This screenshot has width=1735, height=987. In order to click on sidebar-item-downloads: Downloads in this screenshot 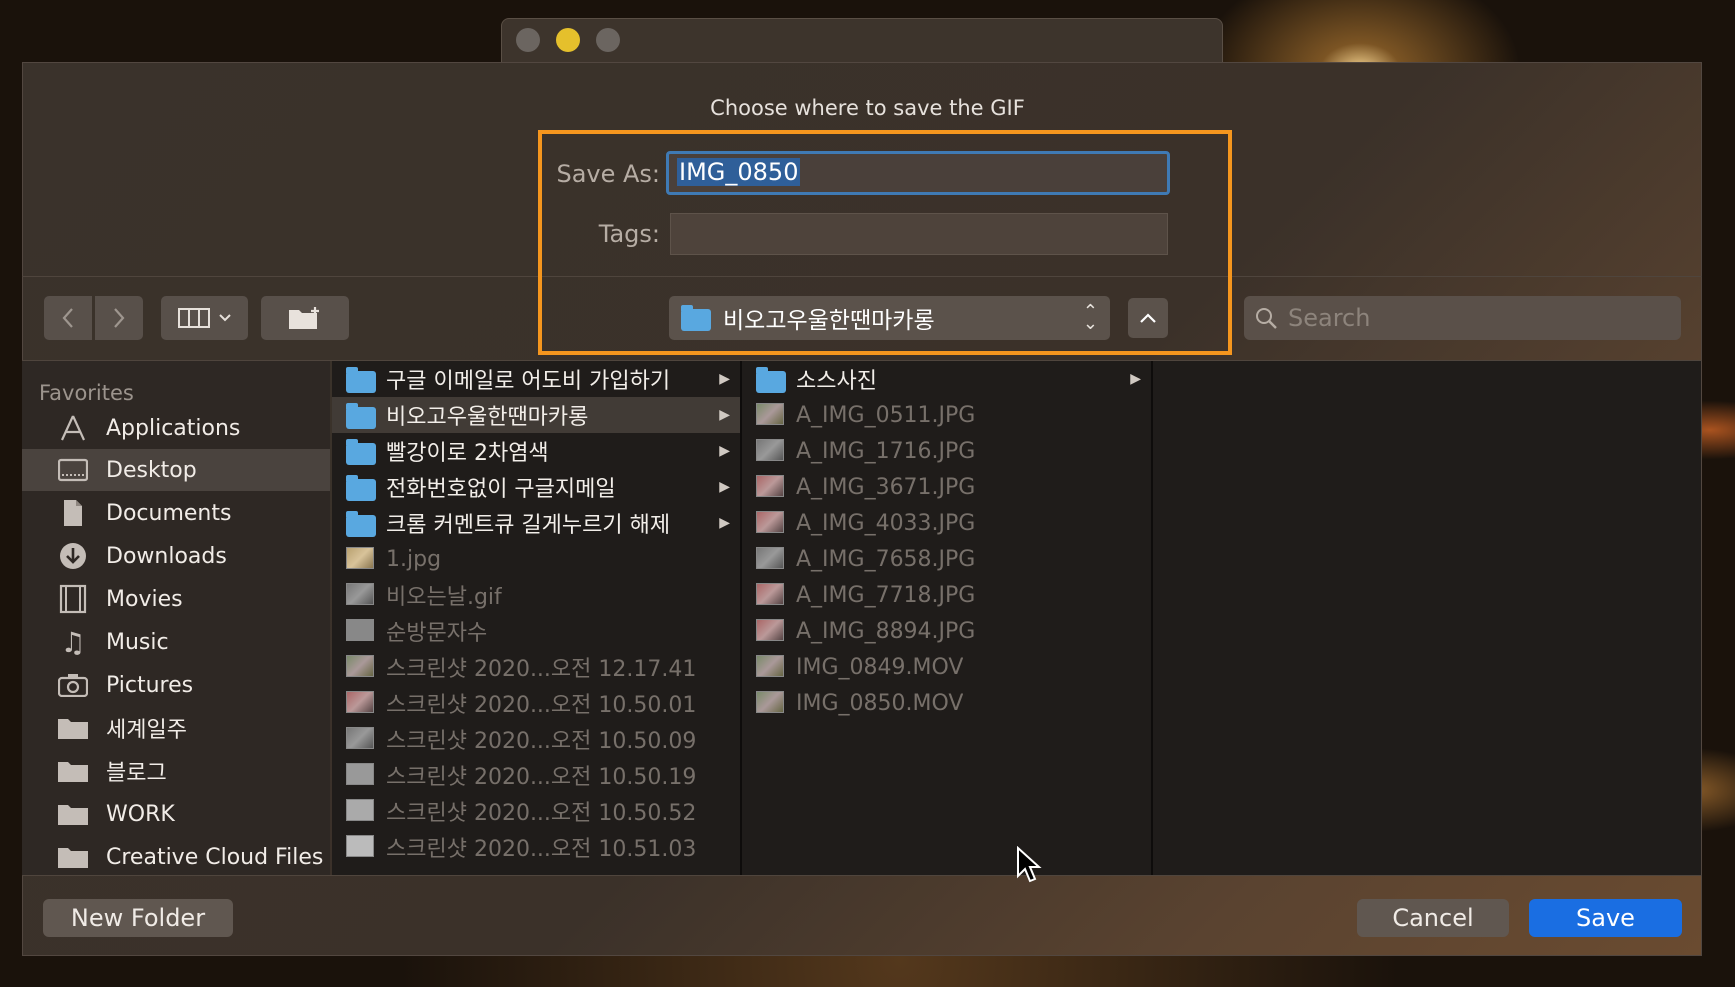, I will do `click(176, 556)`.